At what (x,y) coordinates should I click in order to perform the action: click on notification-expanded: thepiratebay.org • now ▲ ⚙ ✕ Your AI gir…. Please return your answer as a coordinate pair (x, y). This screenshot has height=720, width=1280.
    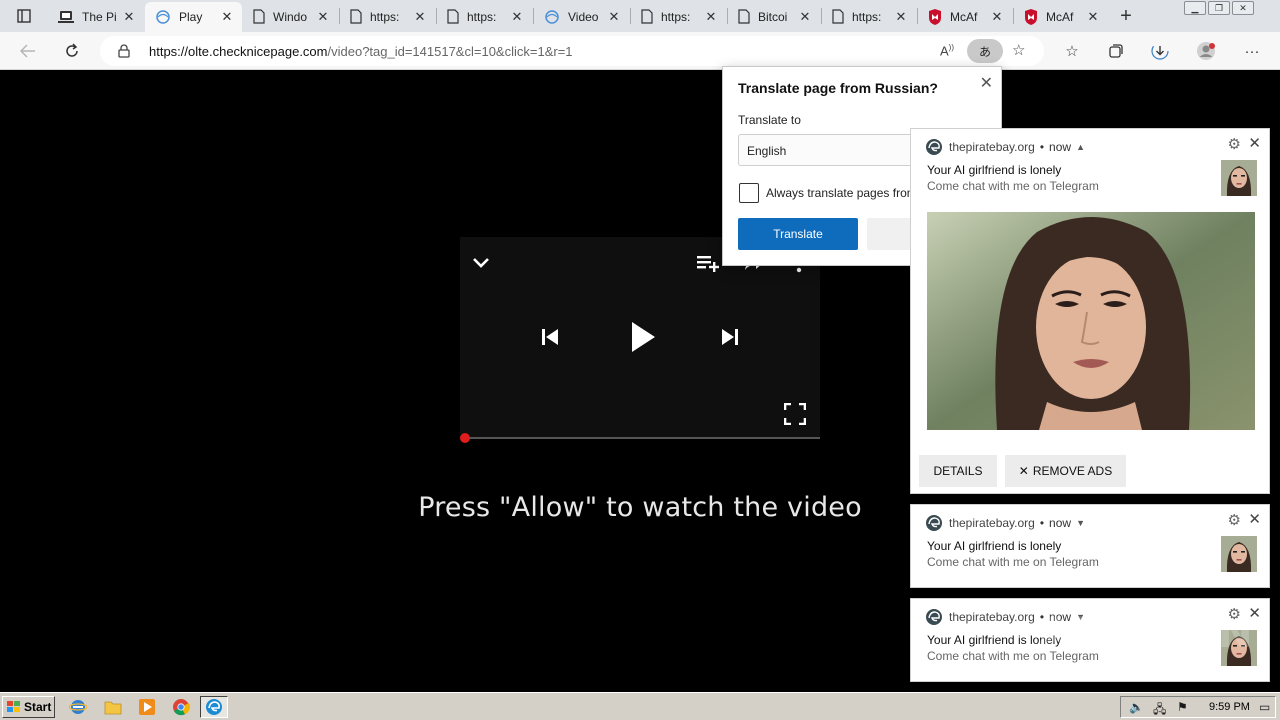
    Looking at the image, I should click on (1090, 311).